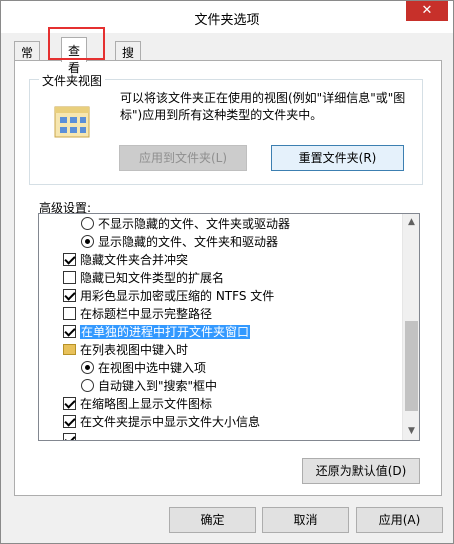  I want to click on setting-label: 在视图中选中键入项, so click(152, 368).